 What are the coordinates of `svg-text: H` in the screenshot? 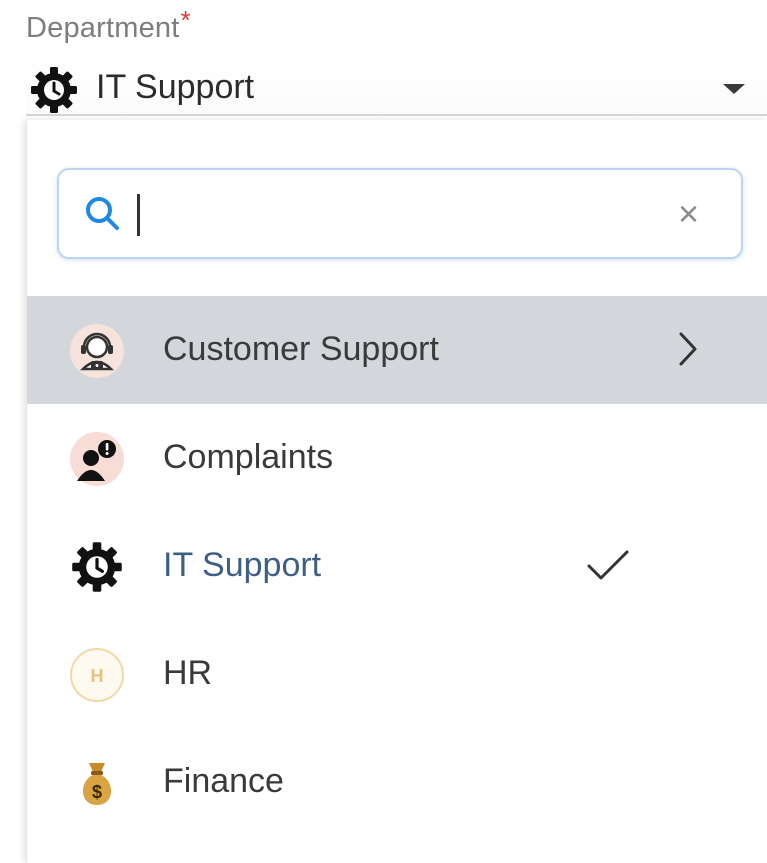 It's located at (97, 676).